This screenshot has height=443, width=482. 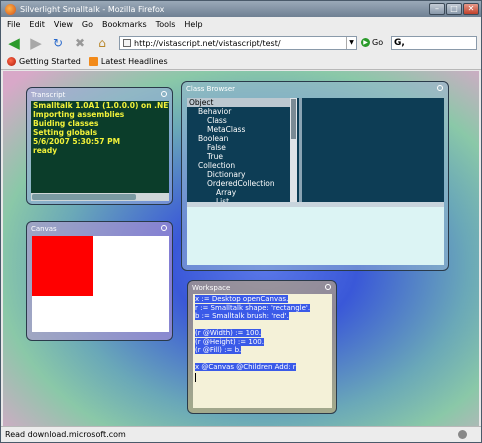 I want to click on go-button: ▶ Go, so click(x=372, y=42).